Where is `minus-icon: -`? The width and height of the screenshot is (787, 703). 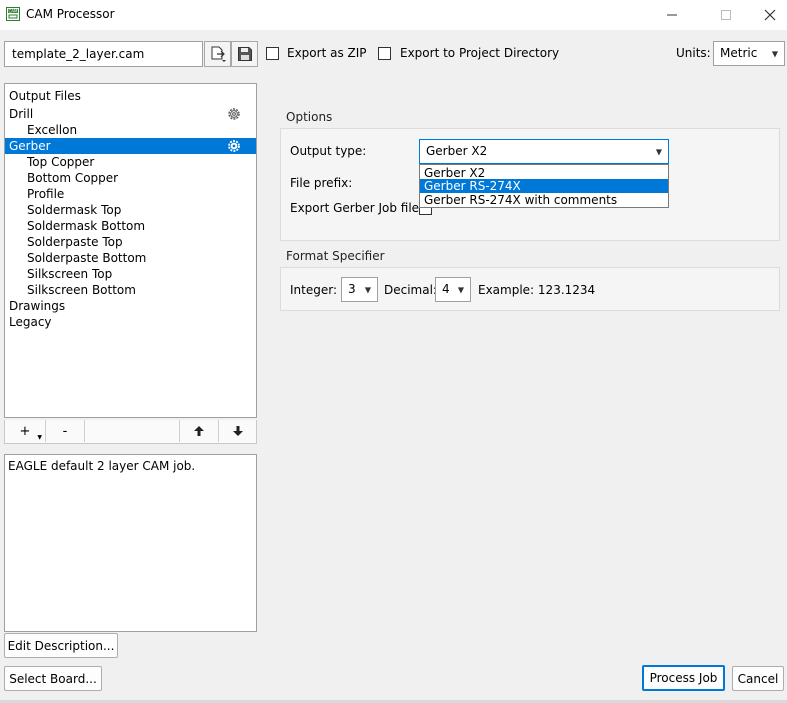
minus-icon: - is located at coordinates (65, 431).